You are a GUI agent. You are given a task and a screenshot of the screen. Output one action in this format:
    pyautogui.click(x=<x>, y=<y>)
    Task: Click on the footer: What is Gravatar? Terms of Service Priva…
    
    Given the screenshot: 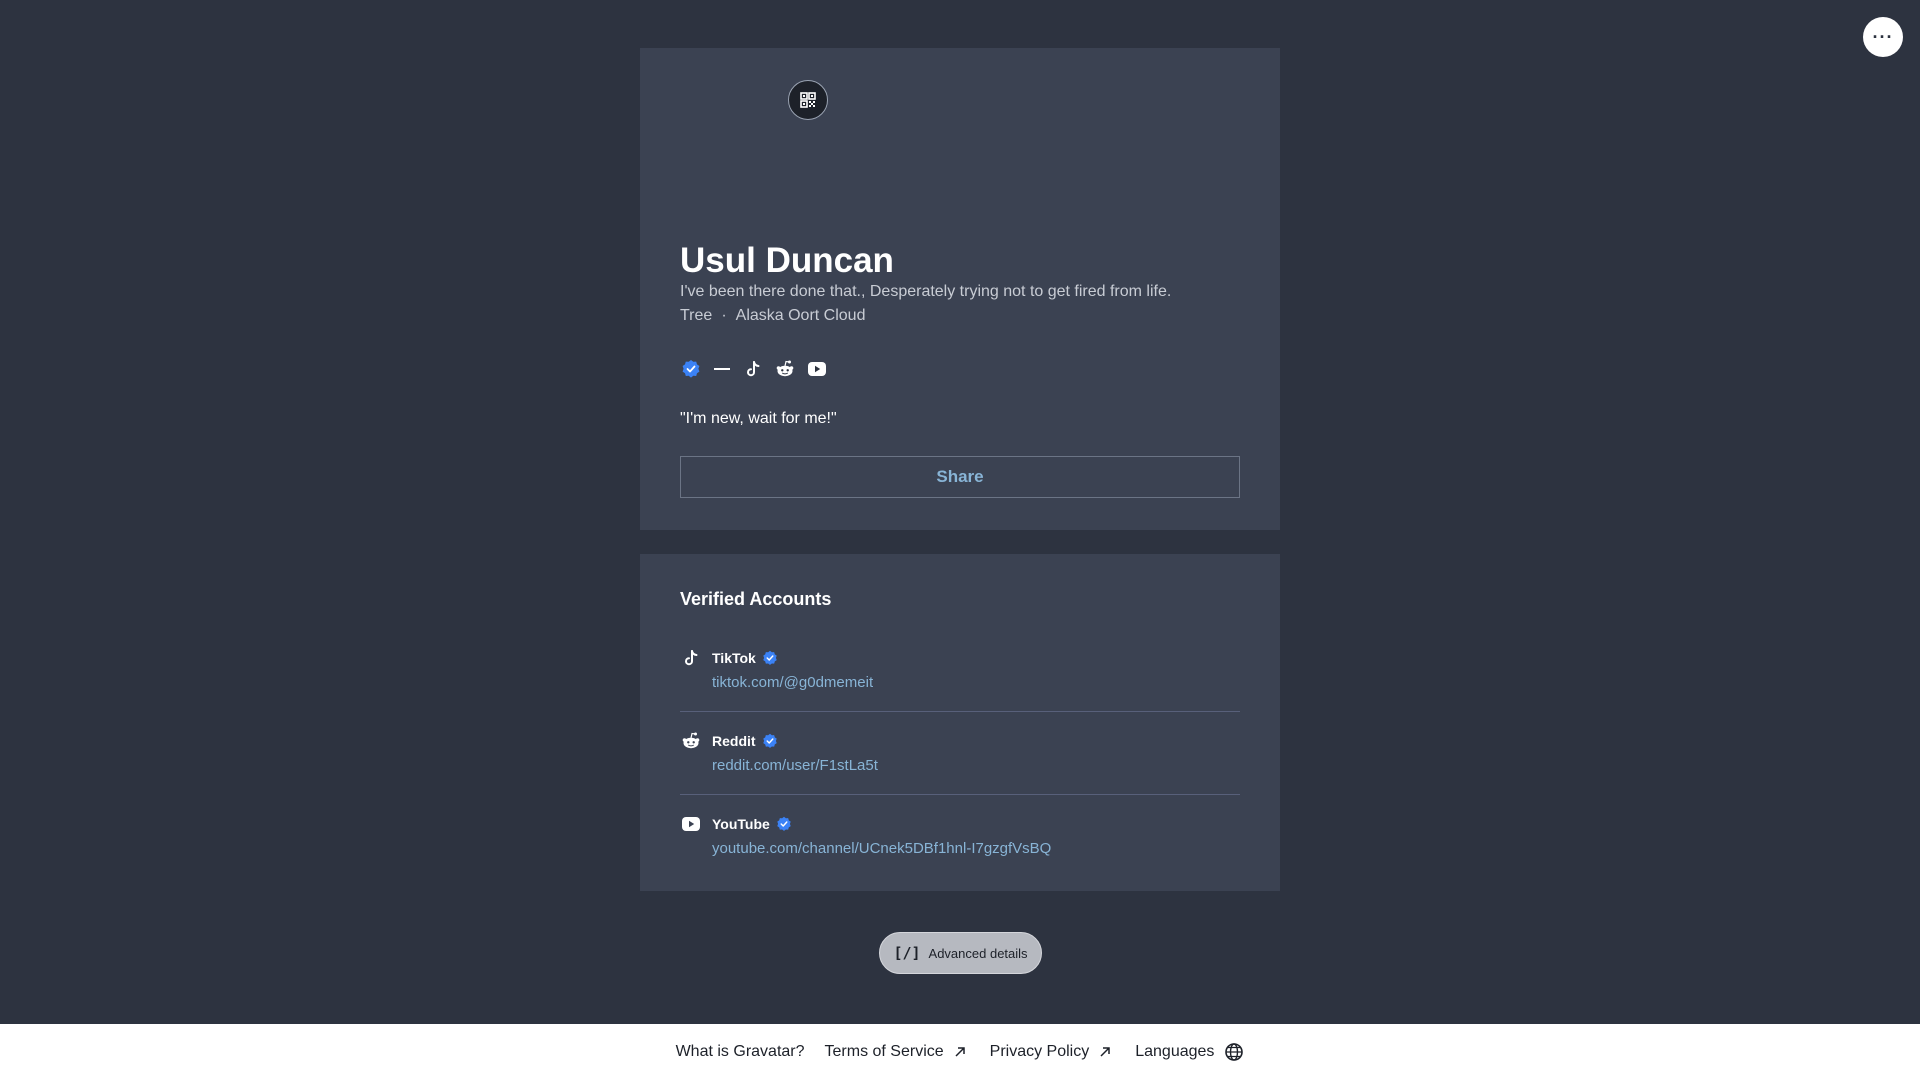 What is the action you would take?
    pyautogui.click(x=960, y=1052)
    